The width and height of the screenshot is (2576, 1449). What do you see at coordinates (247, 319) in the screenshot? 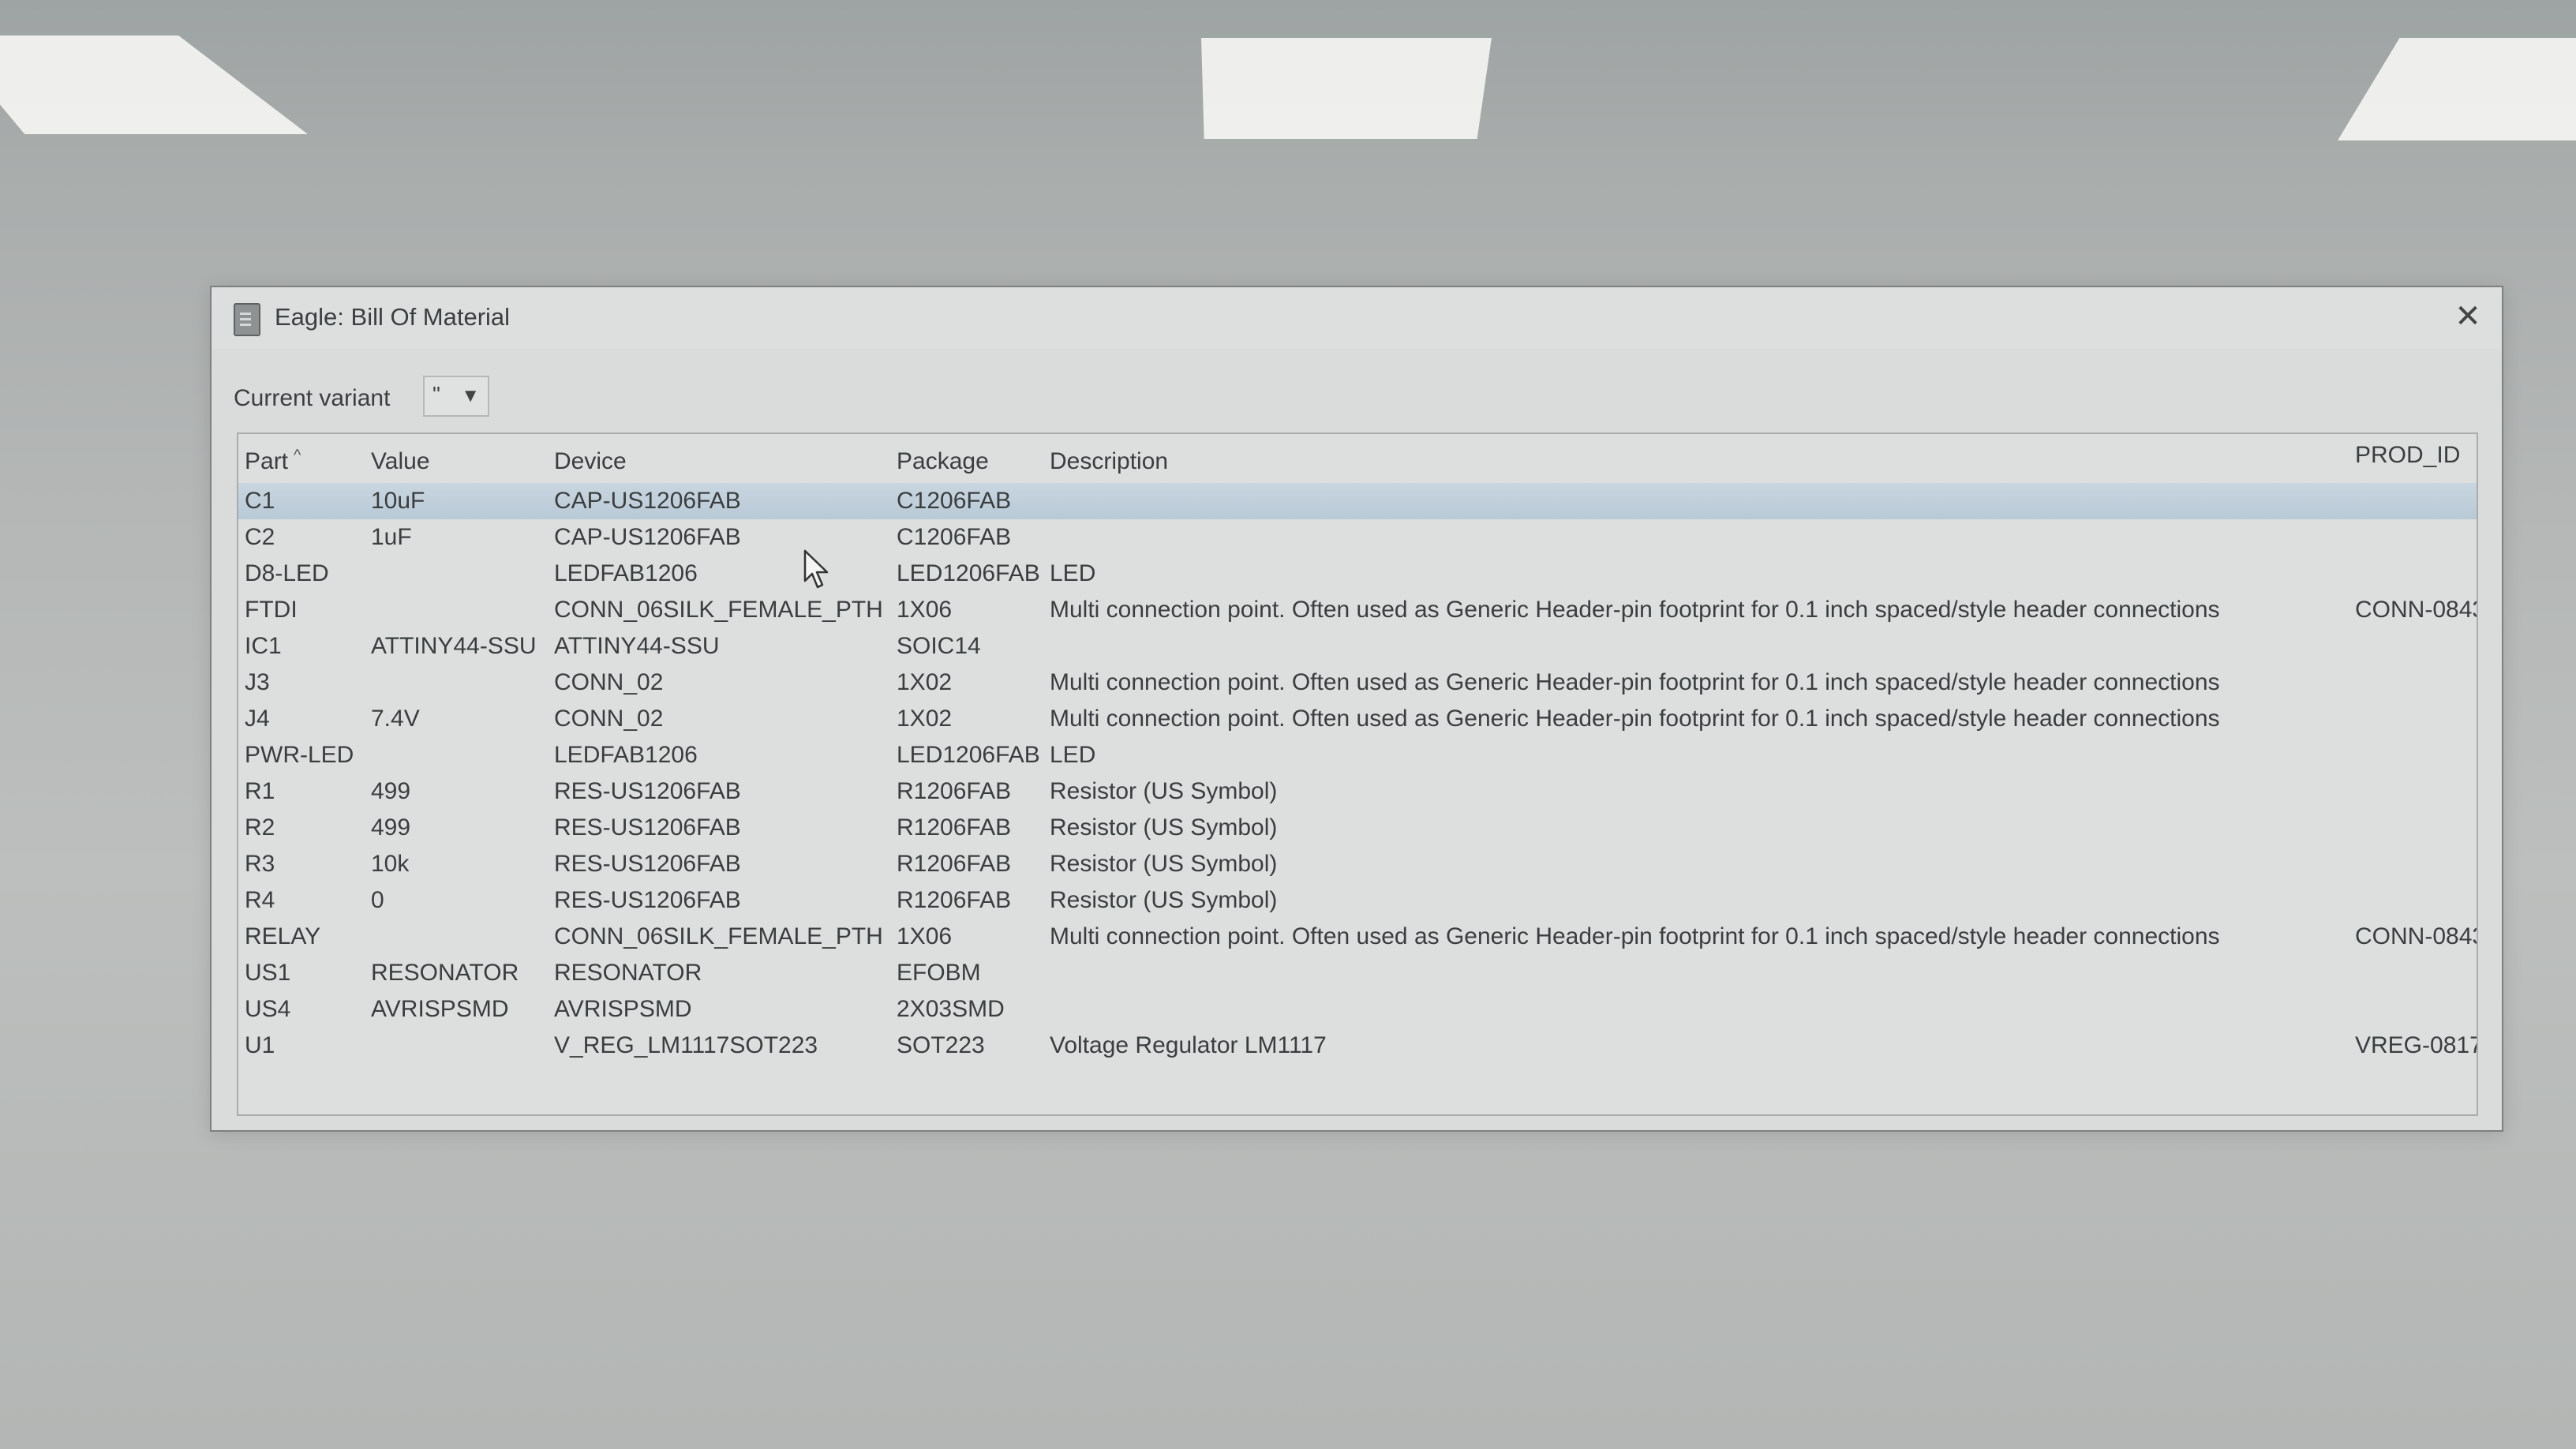
I see `eagle-app-icon` at bounding box center [247, 319].